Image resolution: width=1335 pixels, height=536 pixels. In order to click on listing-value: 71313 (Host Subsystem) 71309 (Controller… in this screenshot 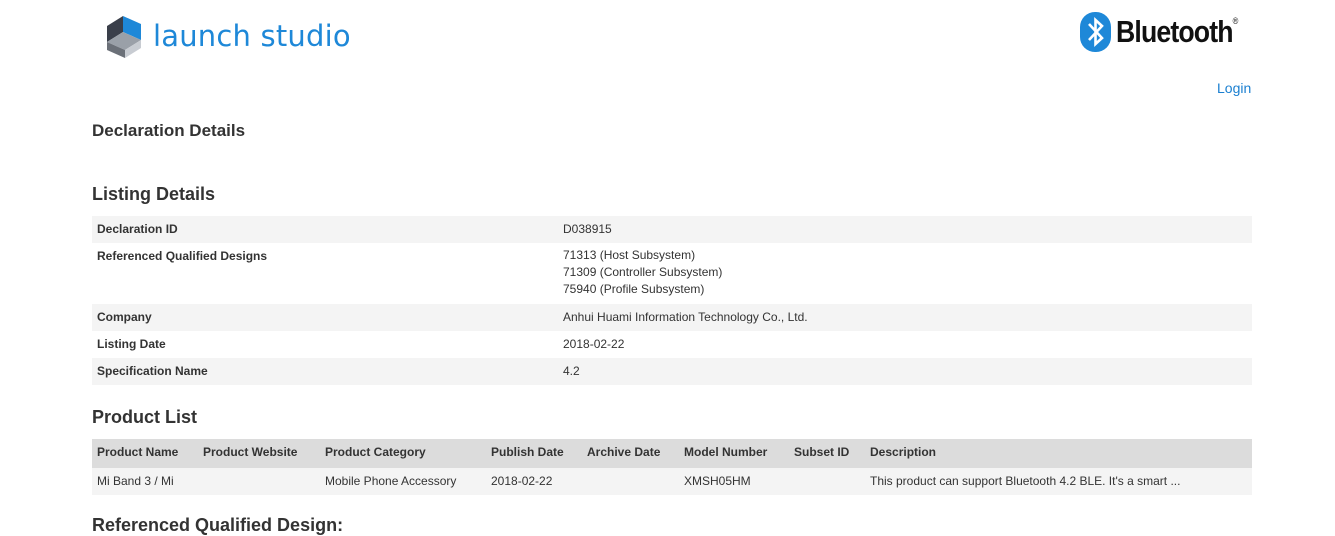, I will do `click(642, 272)`.